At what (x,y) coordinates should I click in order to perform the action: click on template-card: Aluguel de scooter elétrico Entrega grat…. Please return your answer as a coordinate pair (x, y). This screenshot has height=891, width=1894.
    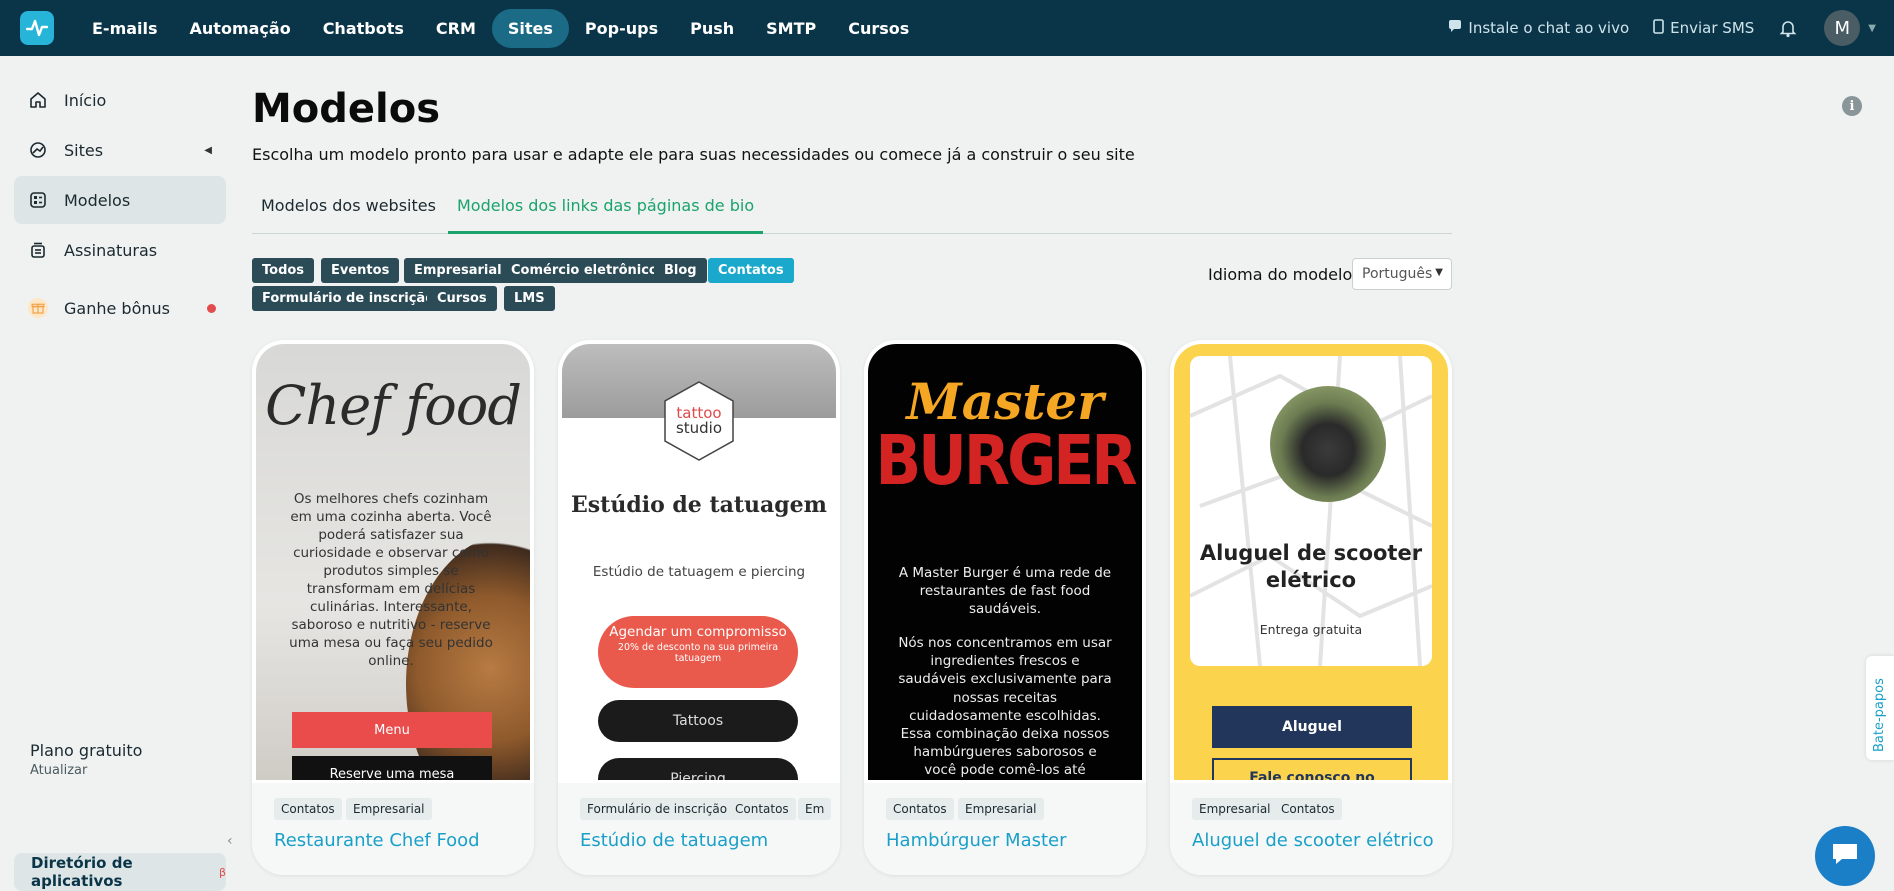
    Looking at the image, I should click on (1311, 607).